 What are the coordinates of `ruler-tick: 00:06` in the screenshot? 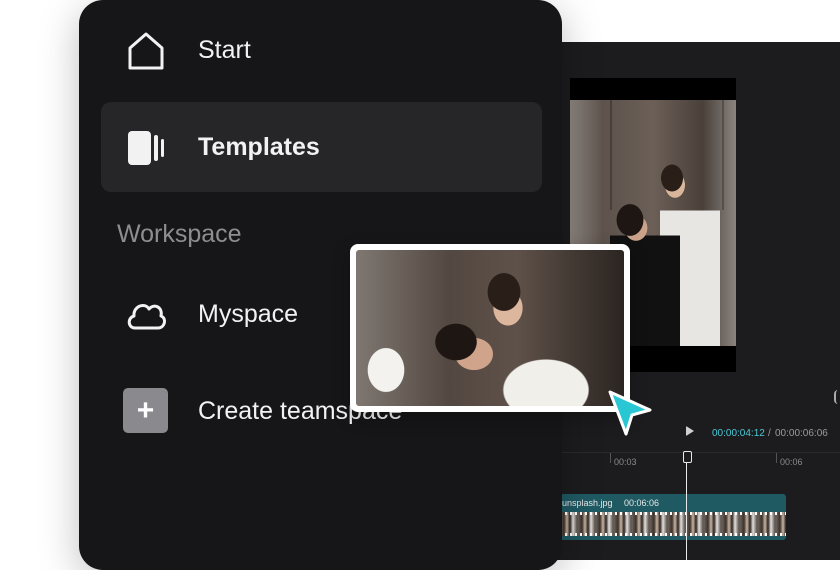 It's located at (789, 460).